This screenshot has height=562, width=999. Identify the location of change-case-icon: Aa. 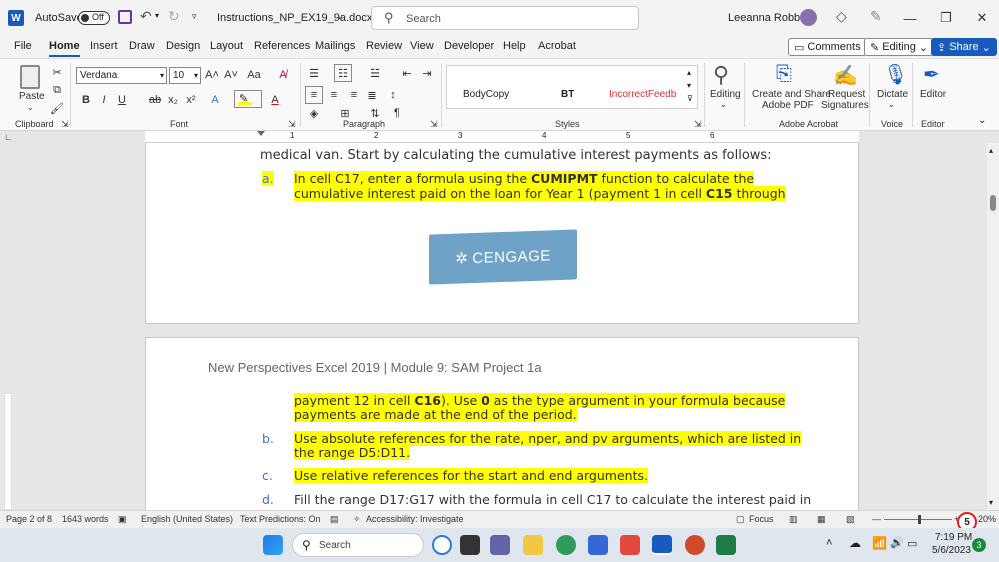
(254, 75).